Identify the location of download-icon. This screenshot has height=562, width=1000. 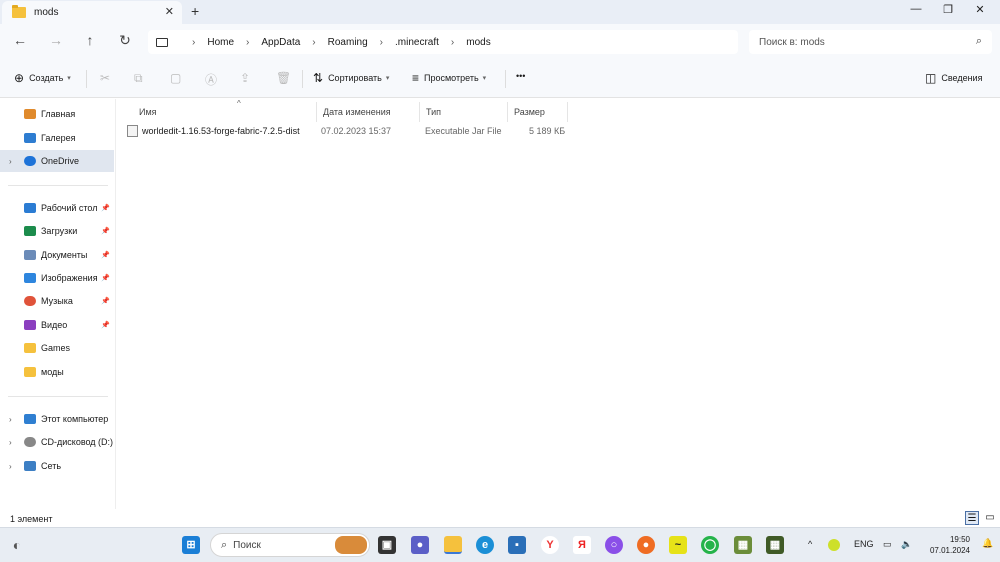
(30, 231).